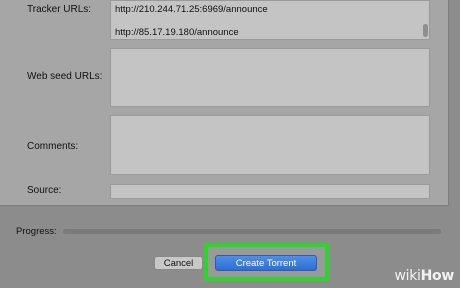 Image resolution: width=460 pixels, height=288 pixels. Describe the element at coordinates (53, 146) in the screenshot. I see `comments-label: Comments:` at that location.